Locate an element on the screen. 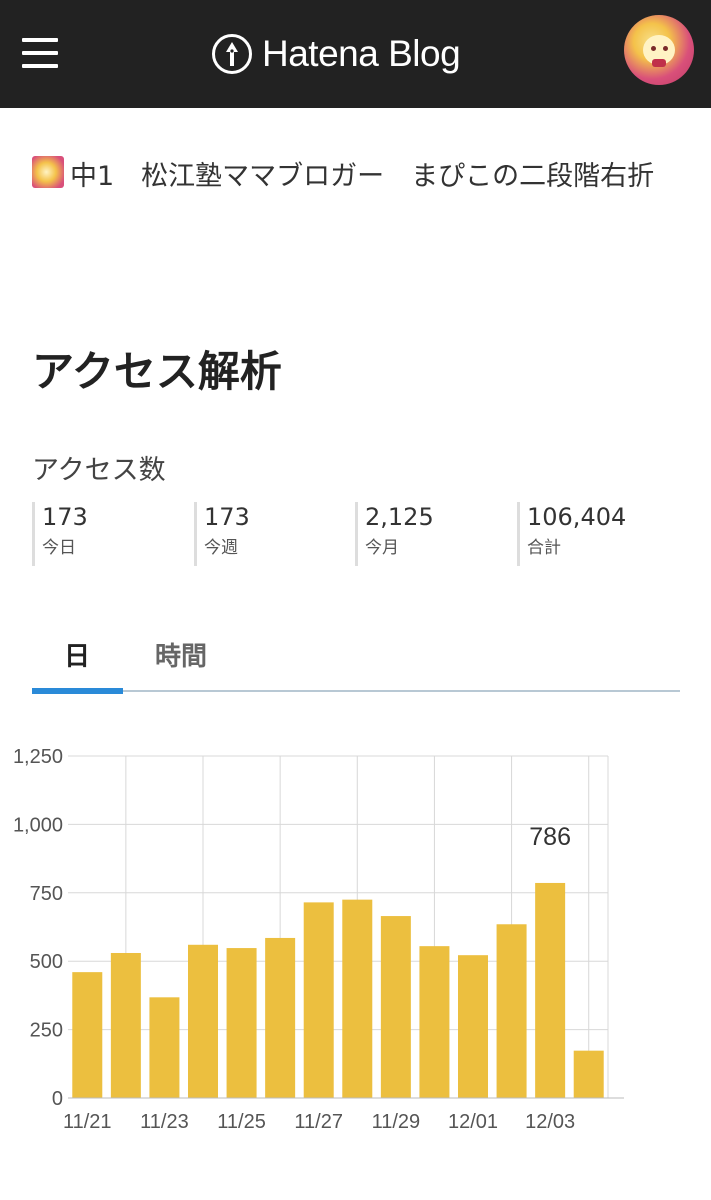 Image resolution: width=711 pixels, height=1200 pixels. hatena-blog-logo: Hatena Blog is located at coordinates (336, 54).